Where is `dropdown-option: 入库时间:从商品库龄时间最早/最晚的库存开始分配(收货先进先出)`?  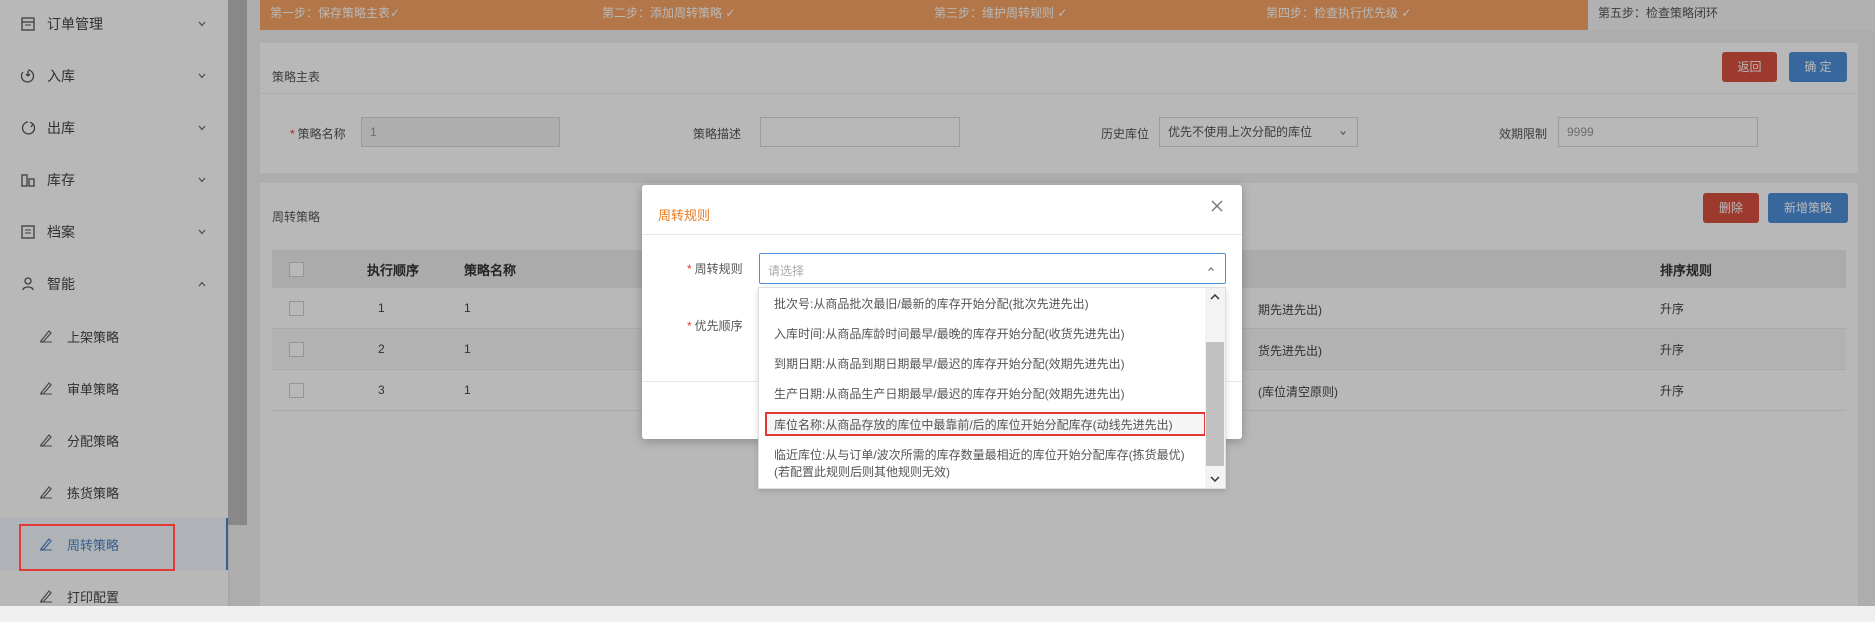
dropdown-option: 入库时间:从商品库龄时间最早/最晚的库存开始分配(收货先进先出) is located at coordinates (949, 333).